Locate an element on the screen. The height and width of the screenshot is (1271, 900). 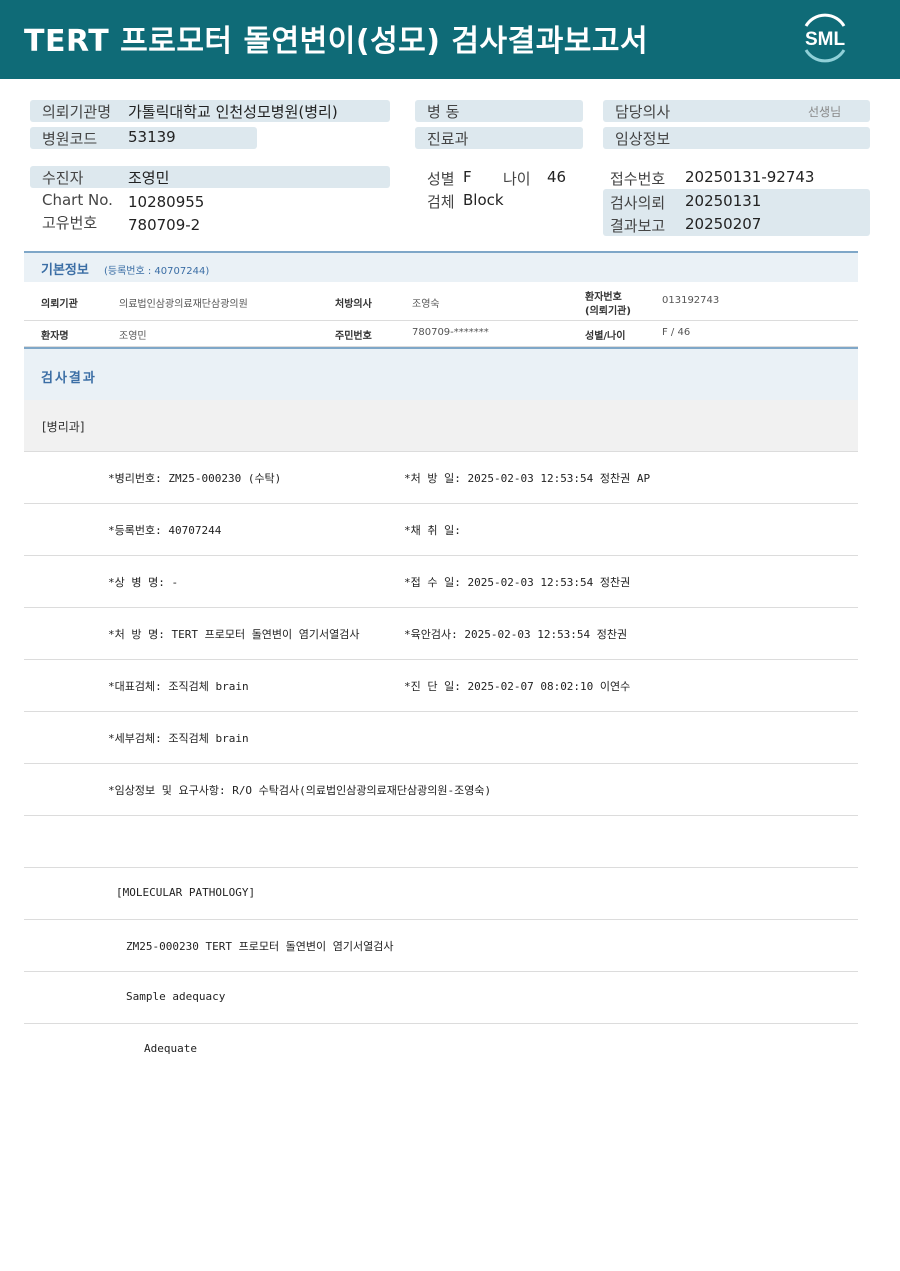
chart-label: Chart No. is located at coordinates (77, 200).